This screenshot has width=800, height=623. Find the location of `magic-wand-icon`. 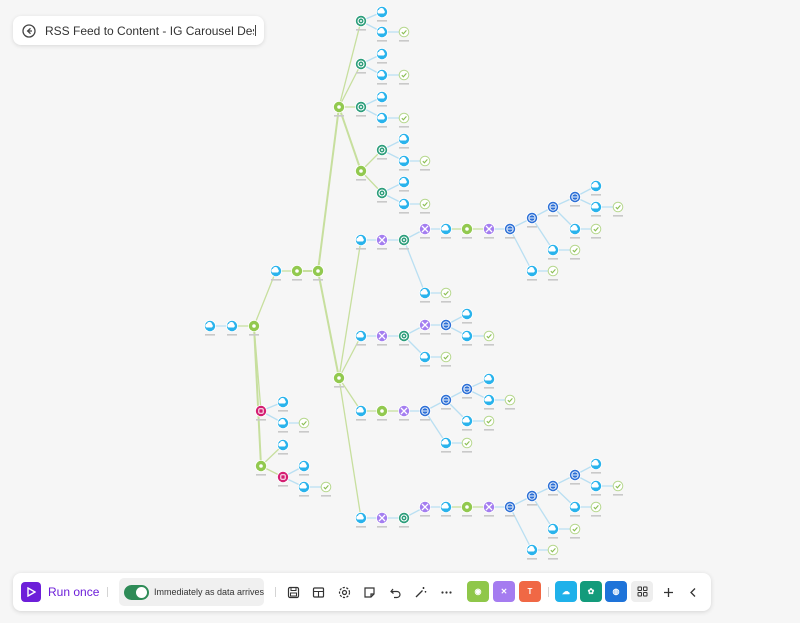

magic-wand-icon is located at coordinates (420, 592).